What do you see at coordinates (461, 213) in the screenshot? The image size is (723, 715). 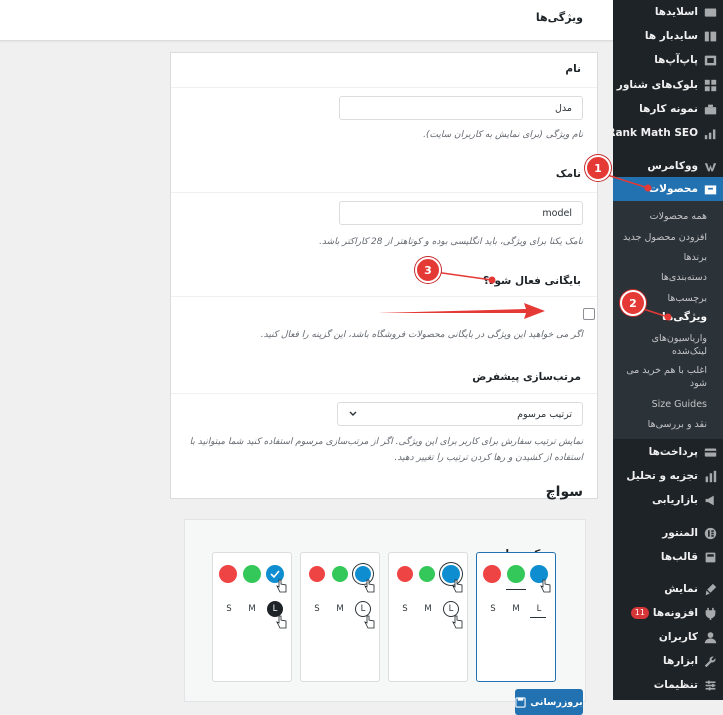 I see `slug-input` at bounding box center [461, 213].